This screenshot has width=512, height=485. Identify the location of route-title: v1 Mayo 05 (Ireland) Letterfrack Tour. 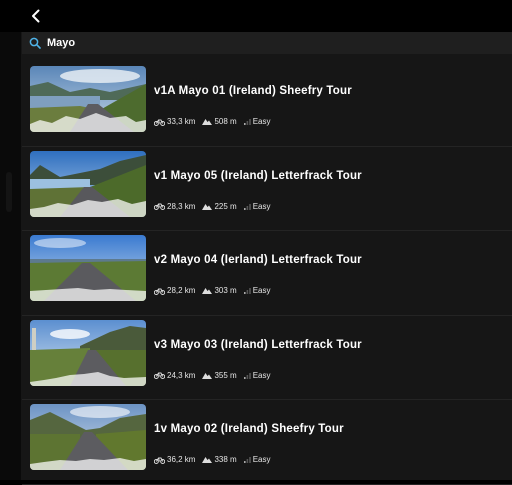
(258, 175).